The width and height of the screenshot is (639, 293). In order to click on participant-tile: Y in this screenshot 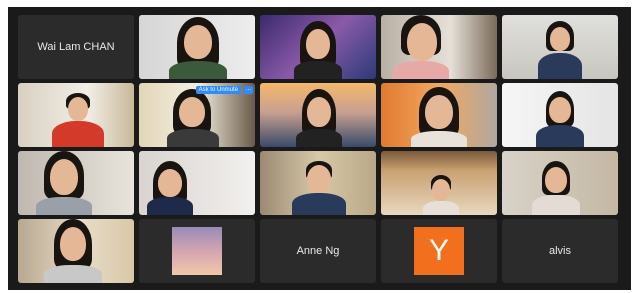, I will do `click(439, 251)`.